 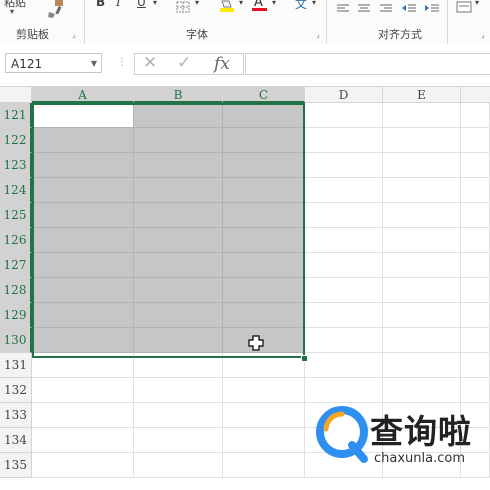 What do you see at coordinates (16, 415) in the screenshot?
I see `row-header-133: 133` at bounding box center [16, 415].